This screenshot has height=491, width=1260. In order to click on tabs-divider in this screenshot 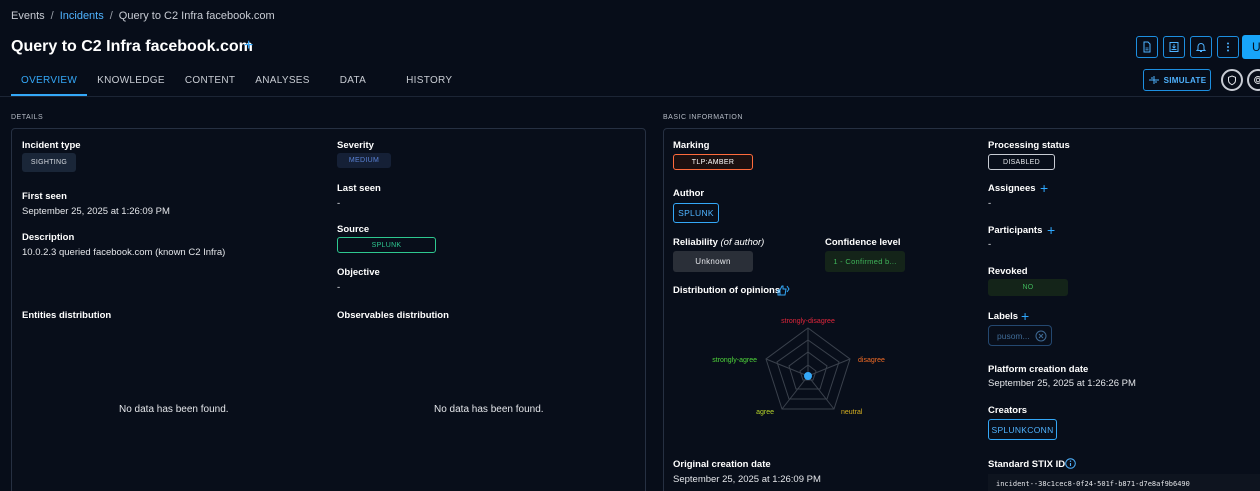, I will do `click(630, 96)`.